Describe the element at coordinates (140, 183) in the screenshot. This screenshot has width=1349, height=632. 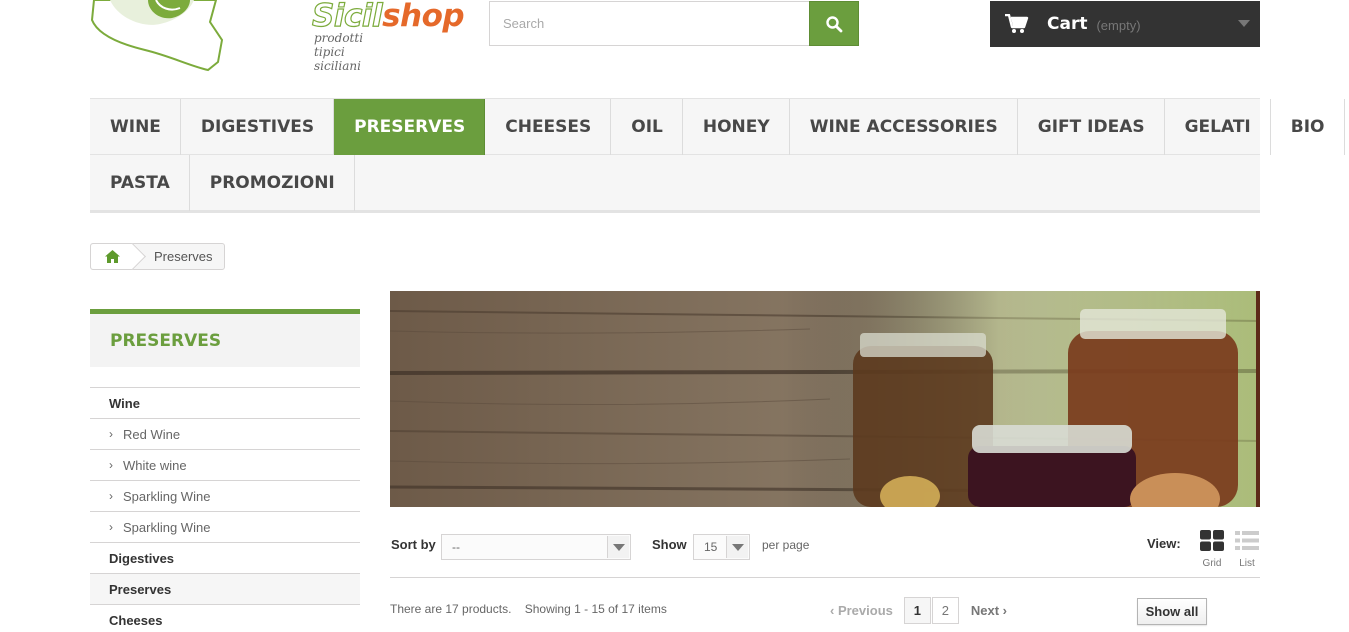
I see `menu-item-pasta: PASTA` at that location.